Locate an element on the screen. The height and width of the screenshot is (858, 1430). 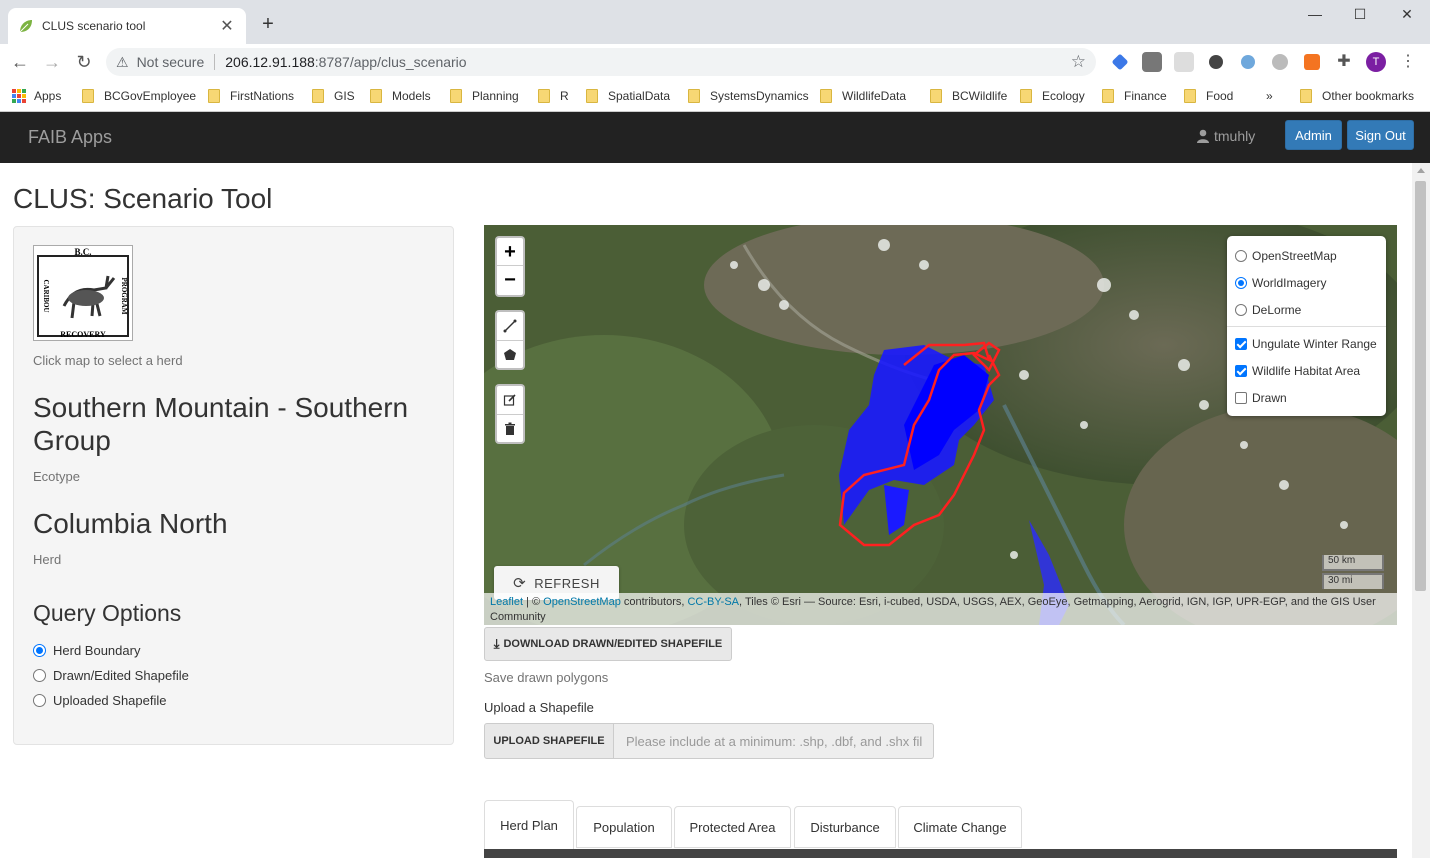
radio-drawn-shapefile is located at coordinates (39, 675).